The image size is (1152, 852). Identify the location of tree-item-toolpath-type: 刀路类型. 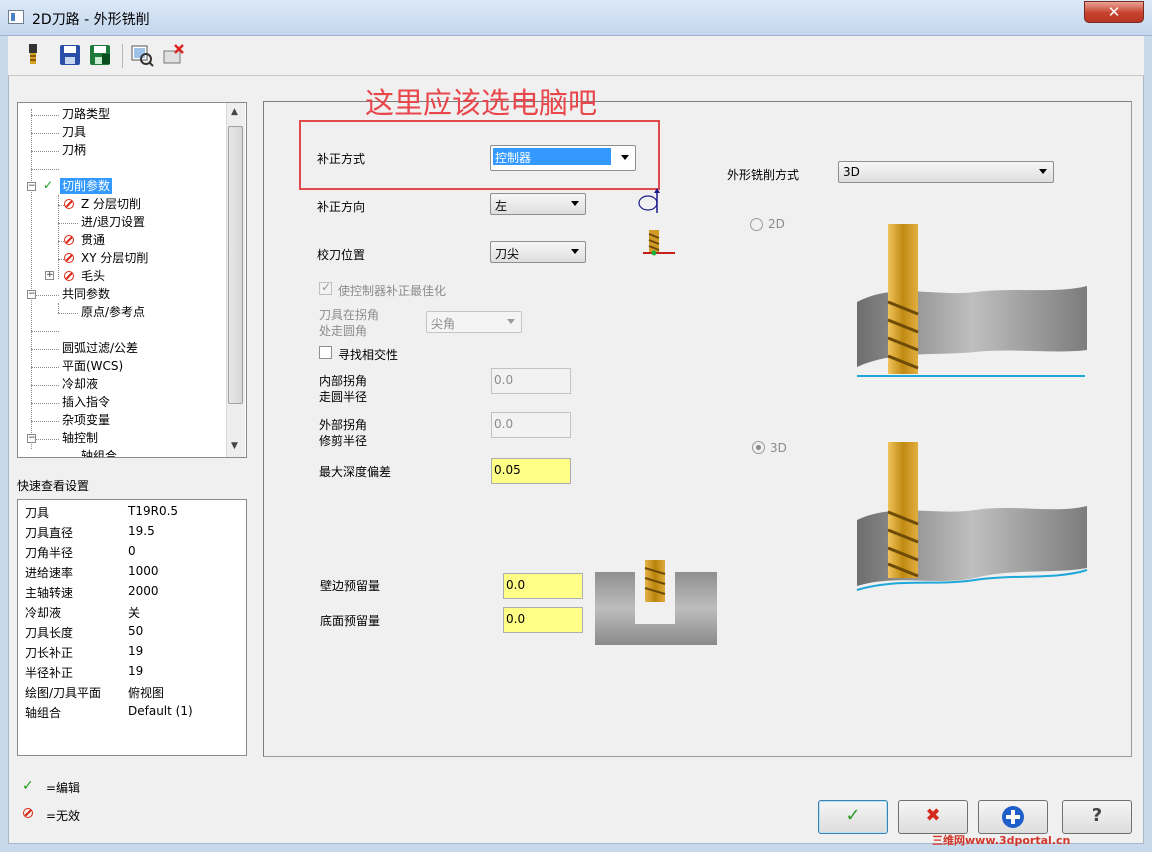
(86, 114).